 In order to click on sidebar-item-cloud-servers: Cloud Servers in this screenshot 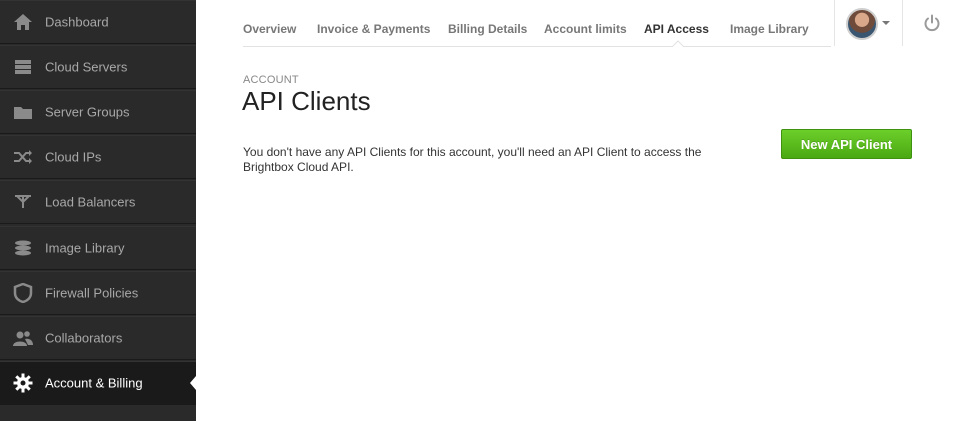, I will do `click(98, 67)`.